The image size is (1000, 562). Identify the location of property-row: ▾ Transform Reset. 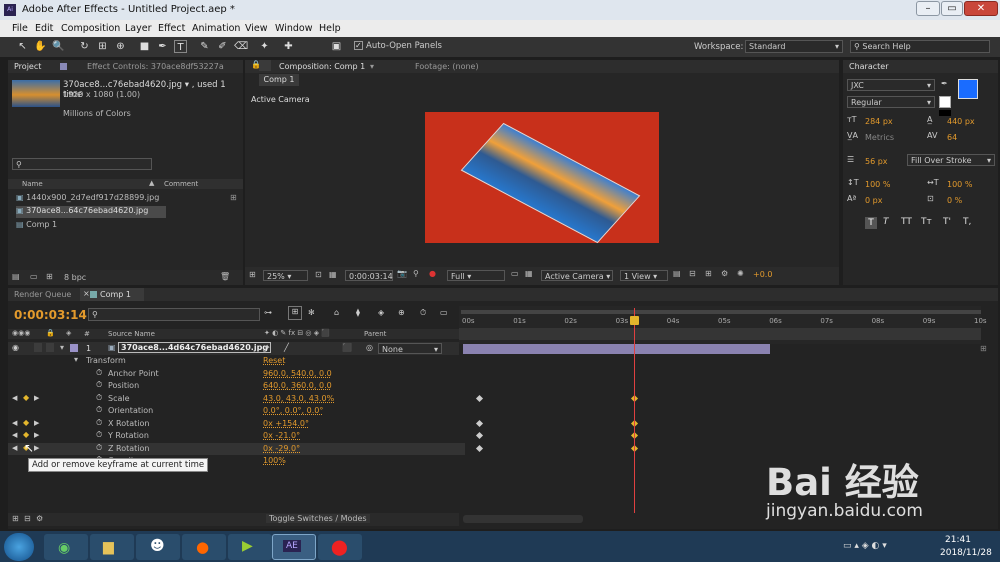
(236, 361).